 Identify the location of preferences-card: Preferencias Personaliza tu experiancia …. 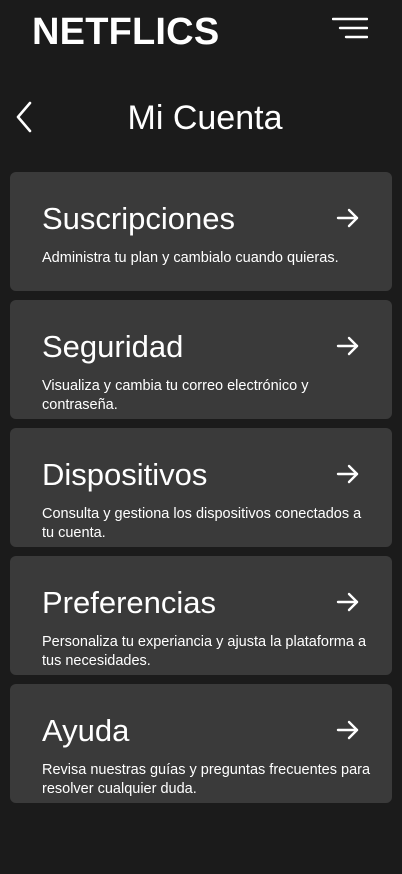
(201, 615).